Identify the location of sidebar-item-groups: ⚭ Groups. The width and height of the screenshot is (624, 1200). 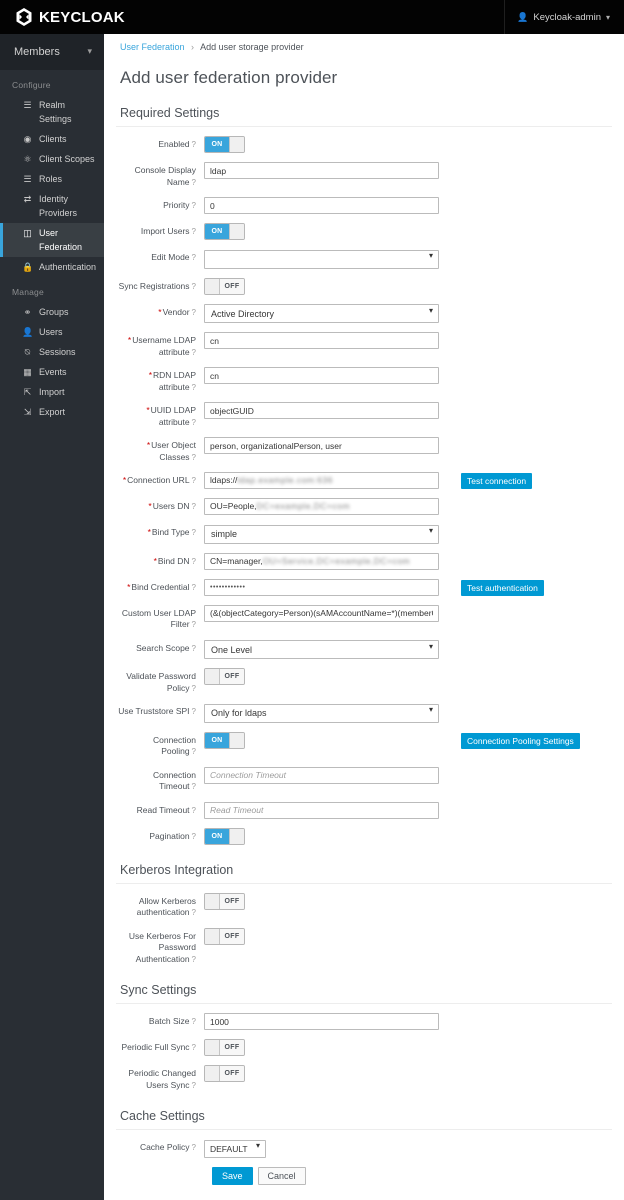
(52, 312).